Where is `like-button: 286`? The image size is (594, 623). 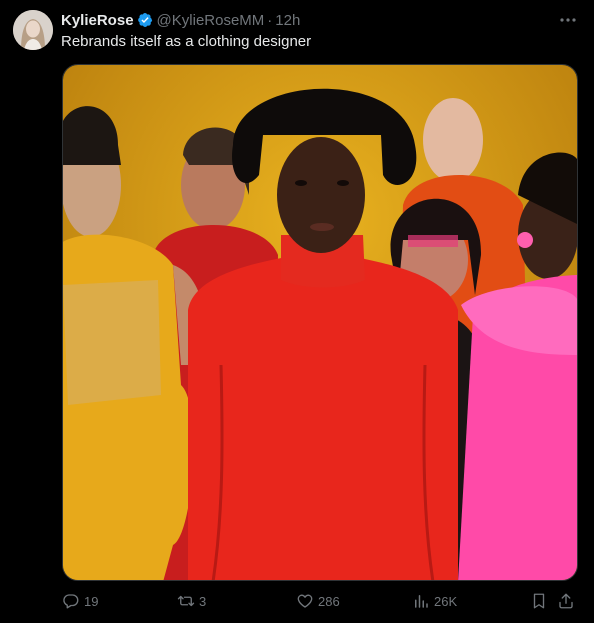
like-button: 286 is located at coordinates (318, 601).